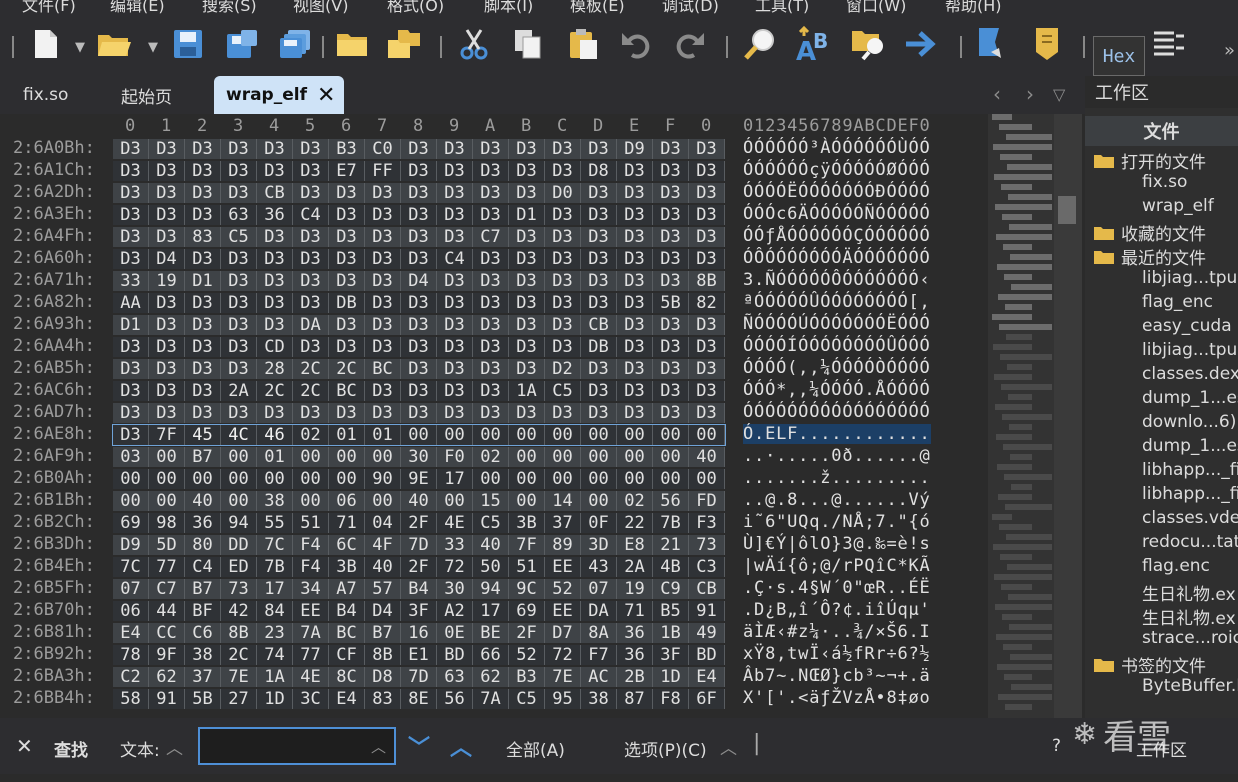 Image resolution: width=1238 pixels, height=782 pixels. Describe the element at coordinates (671, 655) in the screenshot. I see `hex-byte: 3F` at that location.